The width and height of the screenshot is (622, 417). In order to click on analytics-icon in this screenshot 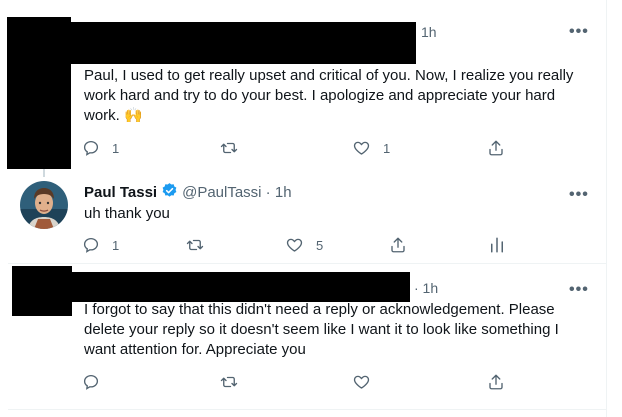, I will do `click(497, 245)`.